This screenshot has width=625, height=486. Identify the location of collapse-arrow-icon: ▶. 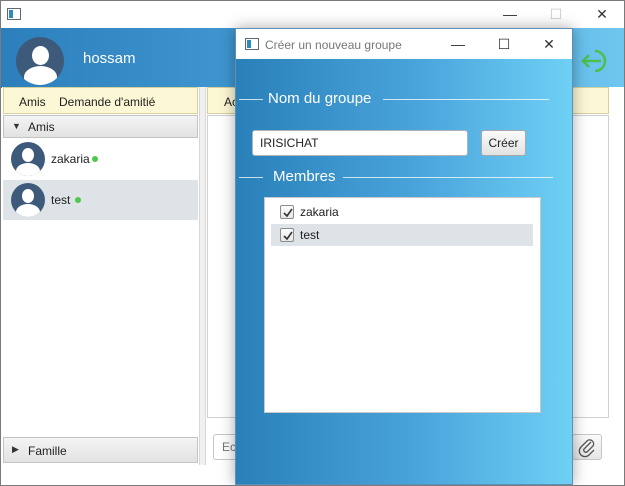
(15, 449).